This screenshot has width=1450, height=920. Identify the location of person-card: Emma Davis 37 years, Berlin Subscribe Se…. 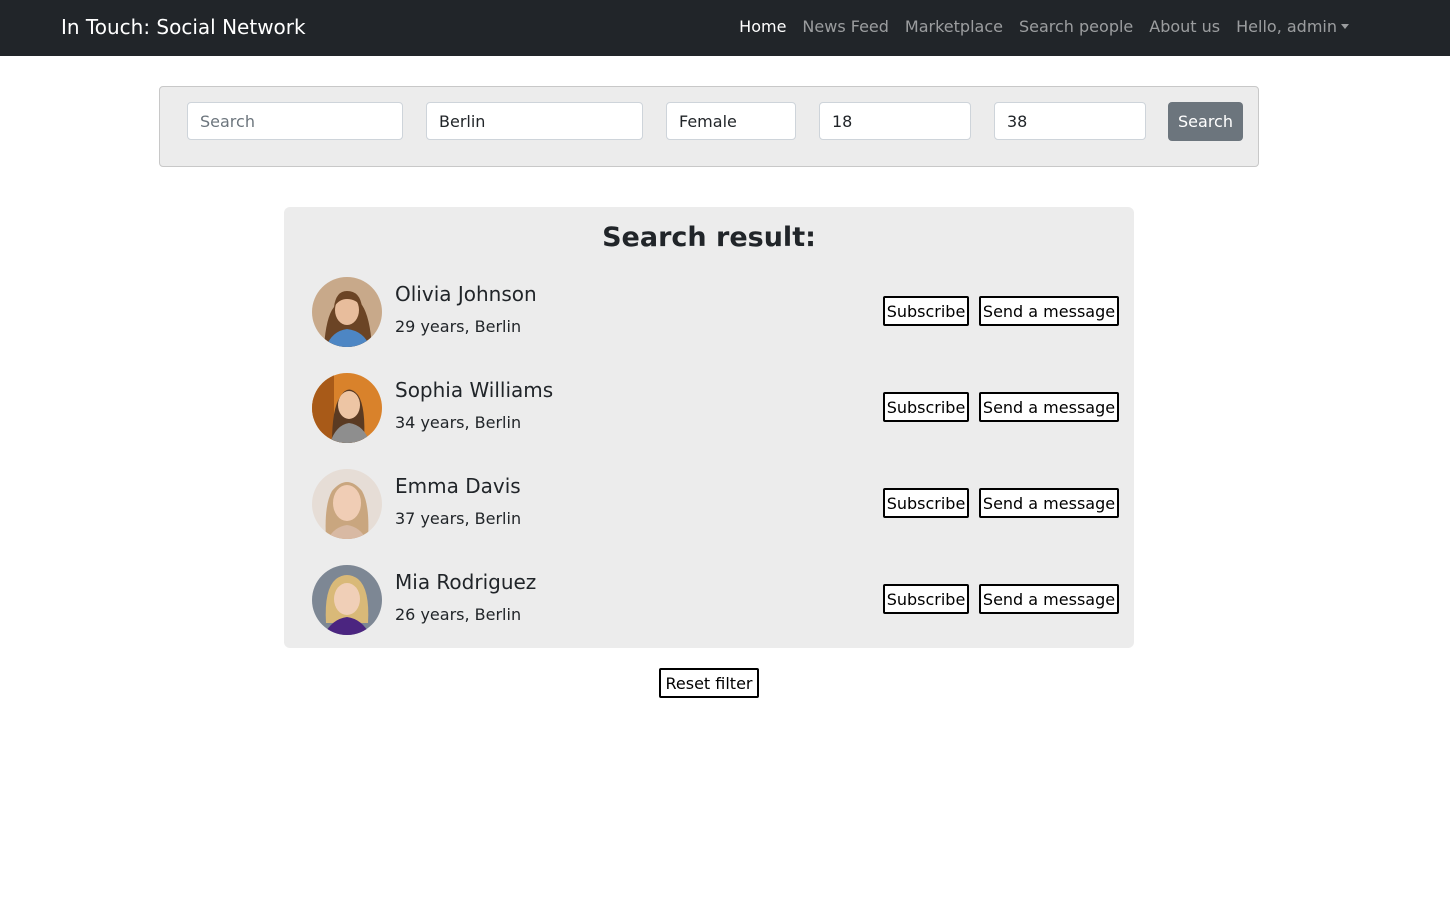
(716, 504).